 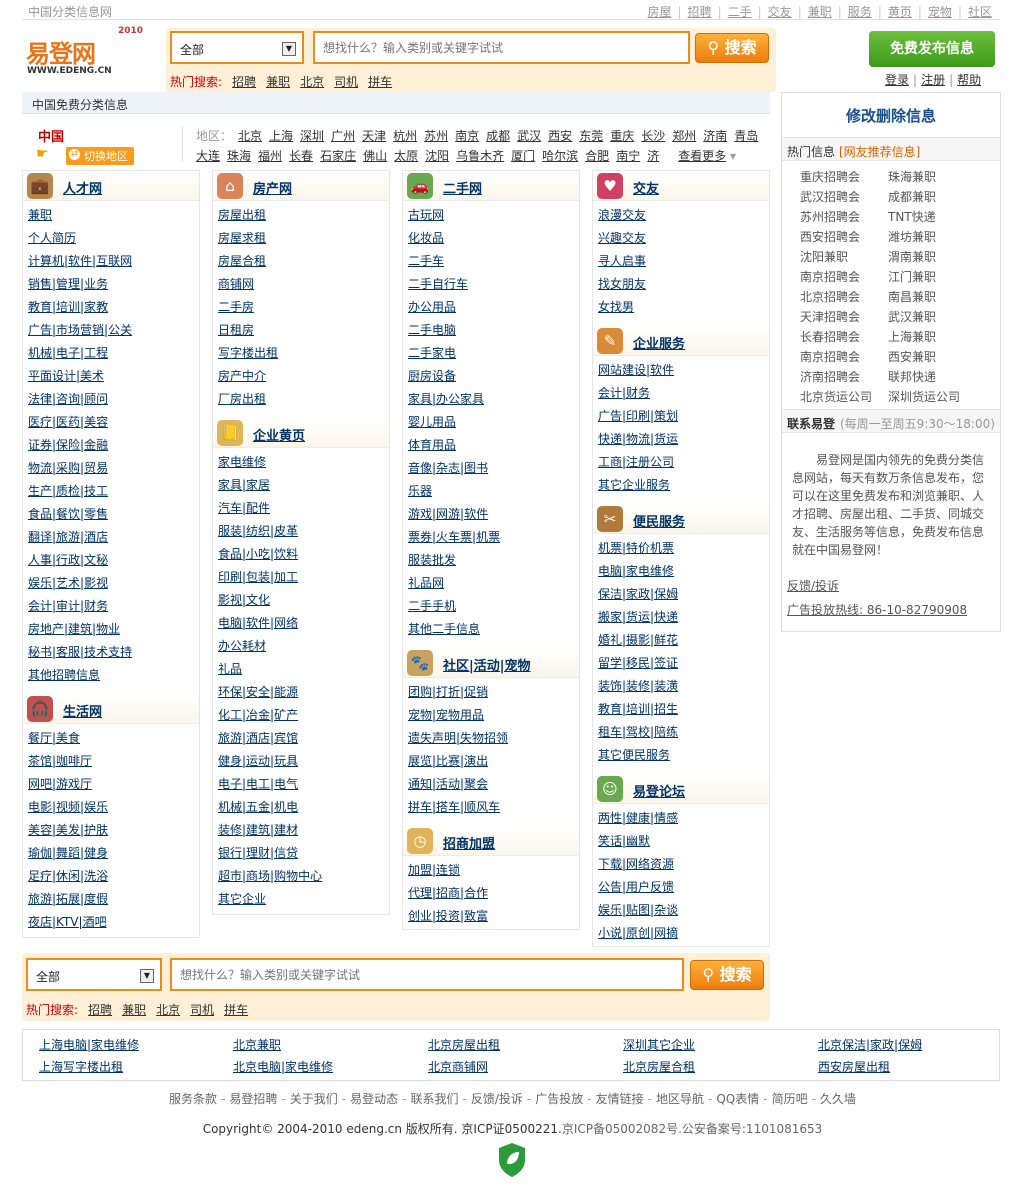 What do you see at coordinates (303, 333) in the screenshot?
I see `category-link: 日租房` at bounding box center [303, 333].